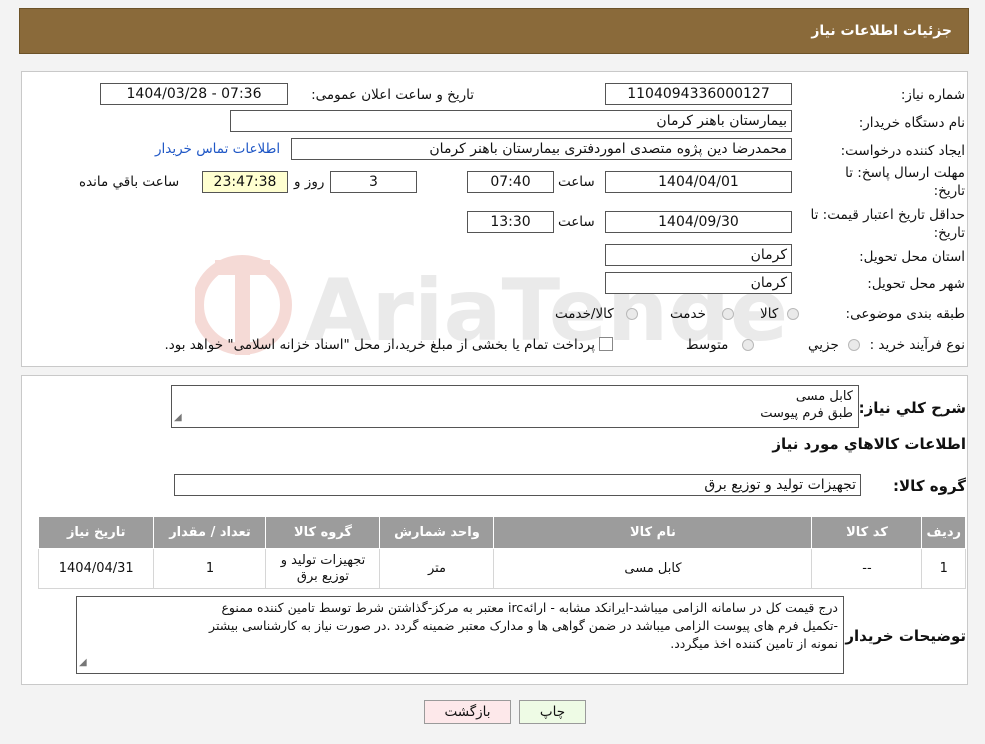  I want to click on reply-deadline-label: مهلت ارسال پاسخ: تا, so click(905, 173).